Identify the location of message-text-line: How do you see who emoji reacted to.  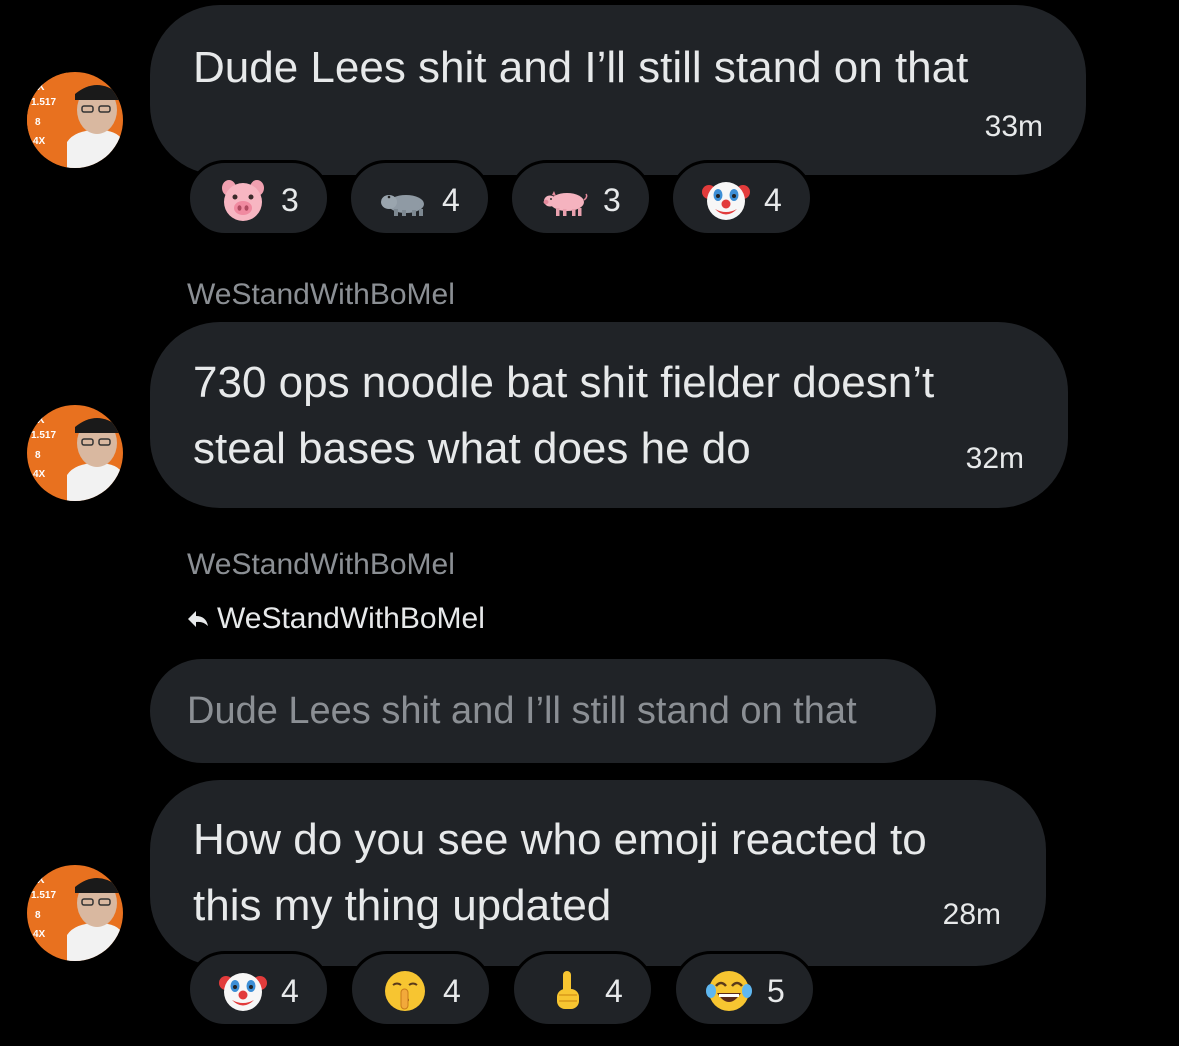
(560, 839).